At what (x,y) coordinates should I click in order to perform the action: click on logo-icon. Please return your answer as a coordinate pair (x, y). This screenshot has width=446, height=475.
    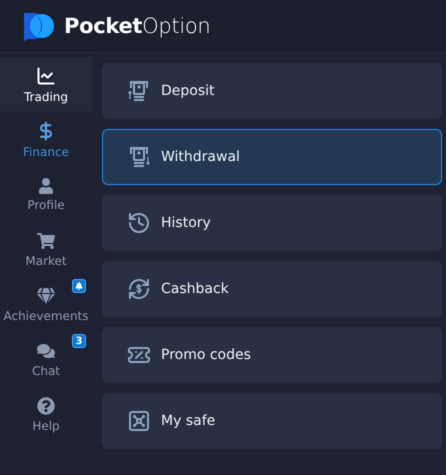
    Looking at the image, I should click on (39, 26).